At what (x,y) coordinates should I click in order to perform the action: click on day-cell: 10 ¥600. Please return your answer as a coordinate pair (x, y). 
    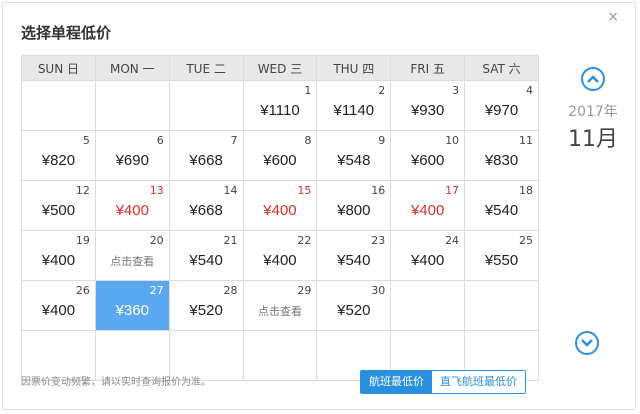
    Looking at the image, I should click on (428, 155).